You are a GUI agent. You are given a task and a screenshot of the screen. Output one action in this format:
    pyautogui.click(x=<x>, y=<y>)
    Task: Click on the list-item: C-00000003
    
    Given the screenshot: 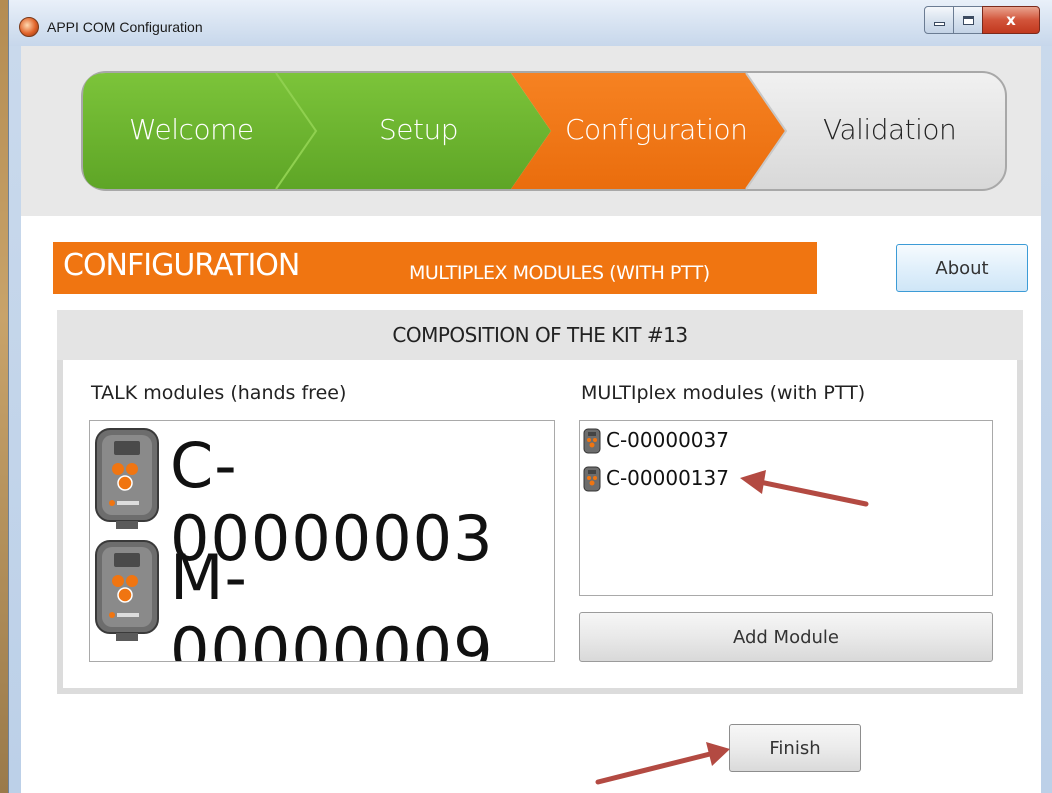 What is the action you would take?
    pyautogui.click(x=322, y=499)
    